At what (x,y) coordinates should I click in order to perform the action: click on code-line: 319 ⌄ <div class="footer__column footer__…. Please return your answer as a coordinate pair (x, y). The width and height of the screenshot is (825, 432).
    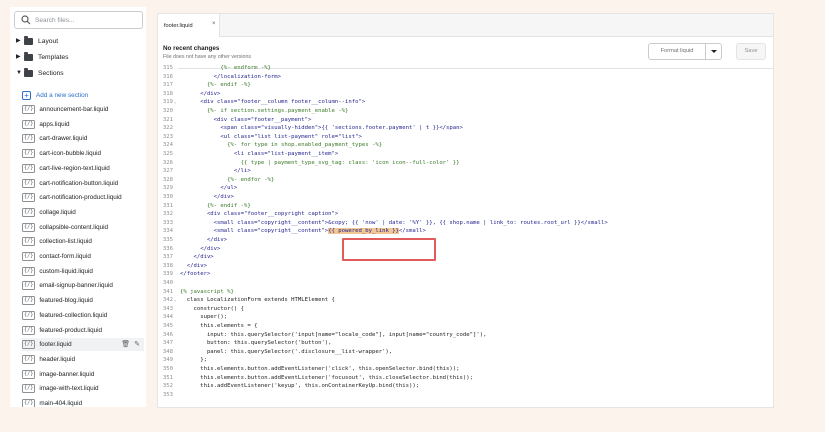
    Looking at the image, I should click on (465, 102).